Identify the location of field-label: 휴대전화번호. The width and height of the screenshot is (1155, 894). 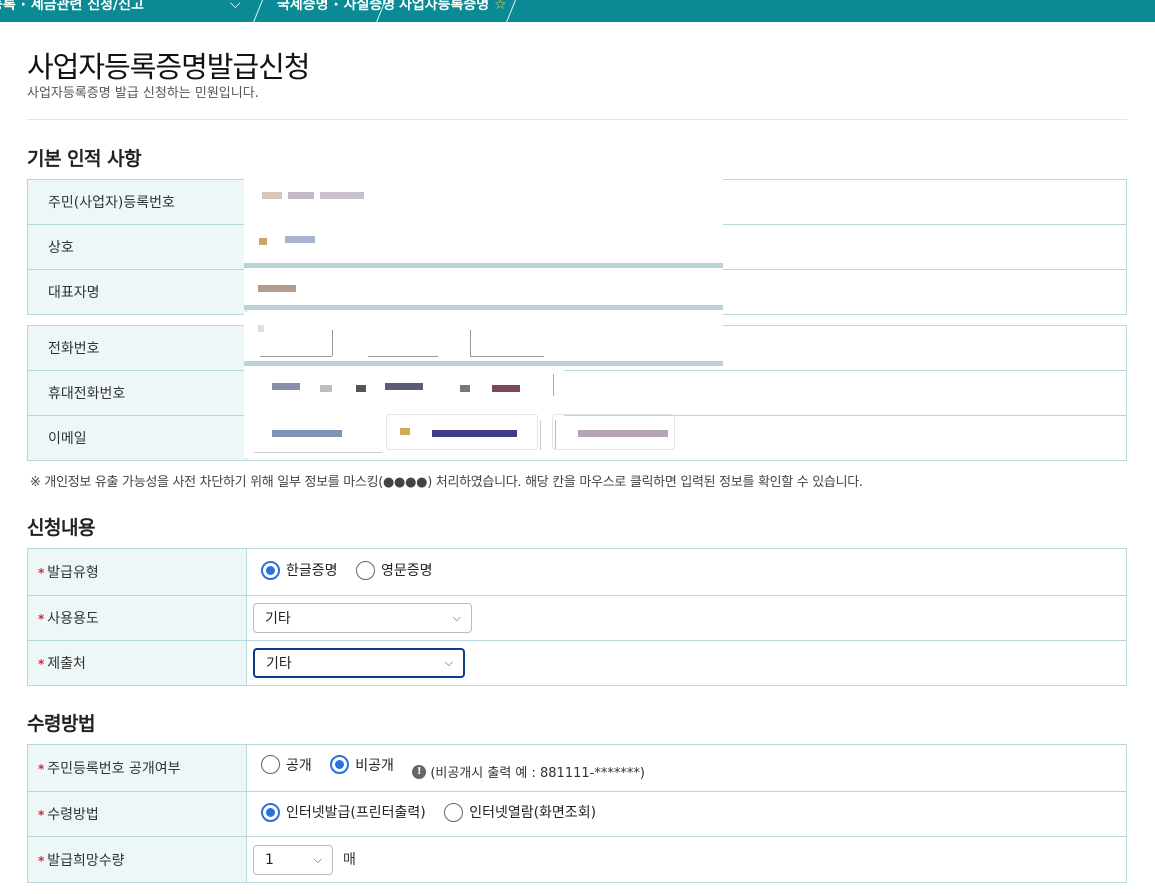
(137, 393).